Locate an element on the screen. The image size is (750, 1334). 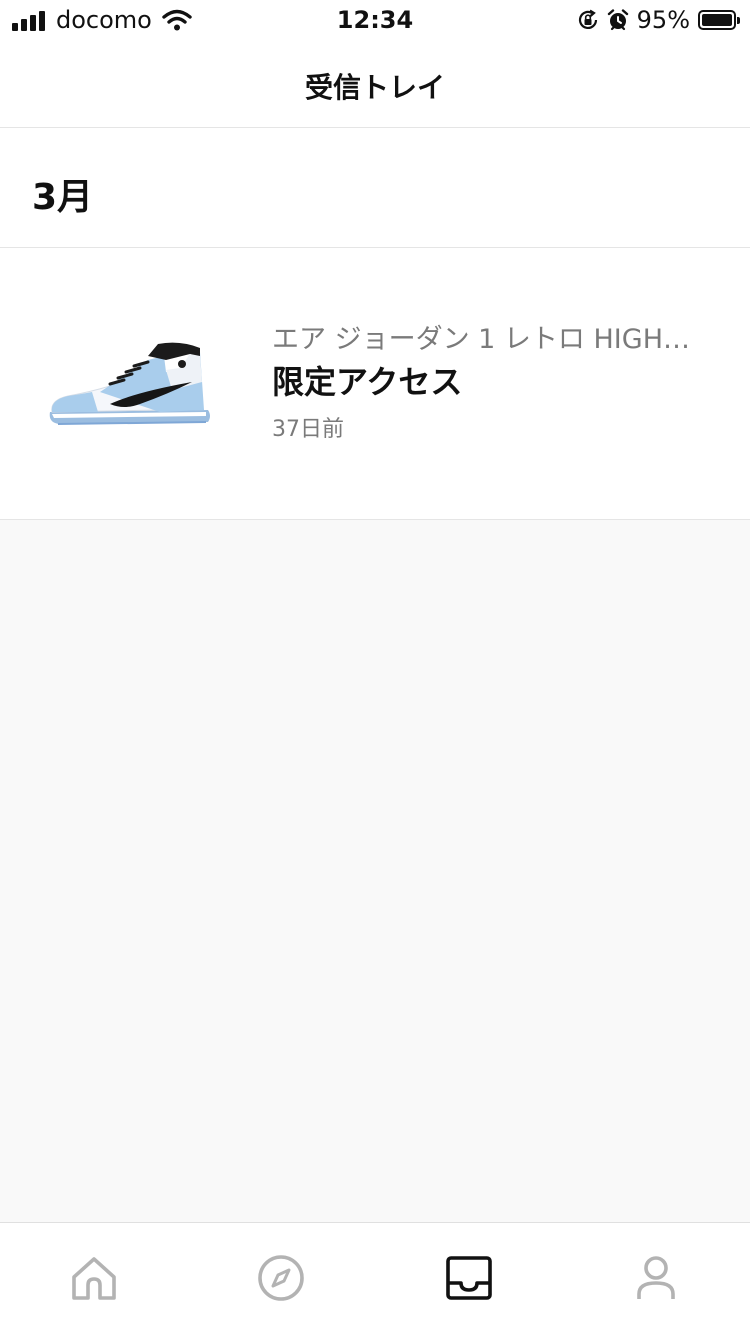
page-title: 受信トレイ is located at coordinates (374, 87).